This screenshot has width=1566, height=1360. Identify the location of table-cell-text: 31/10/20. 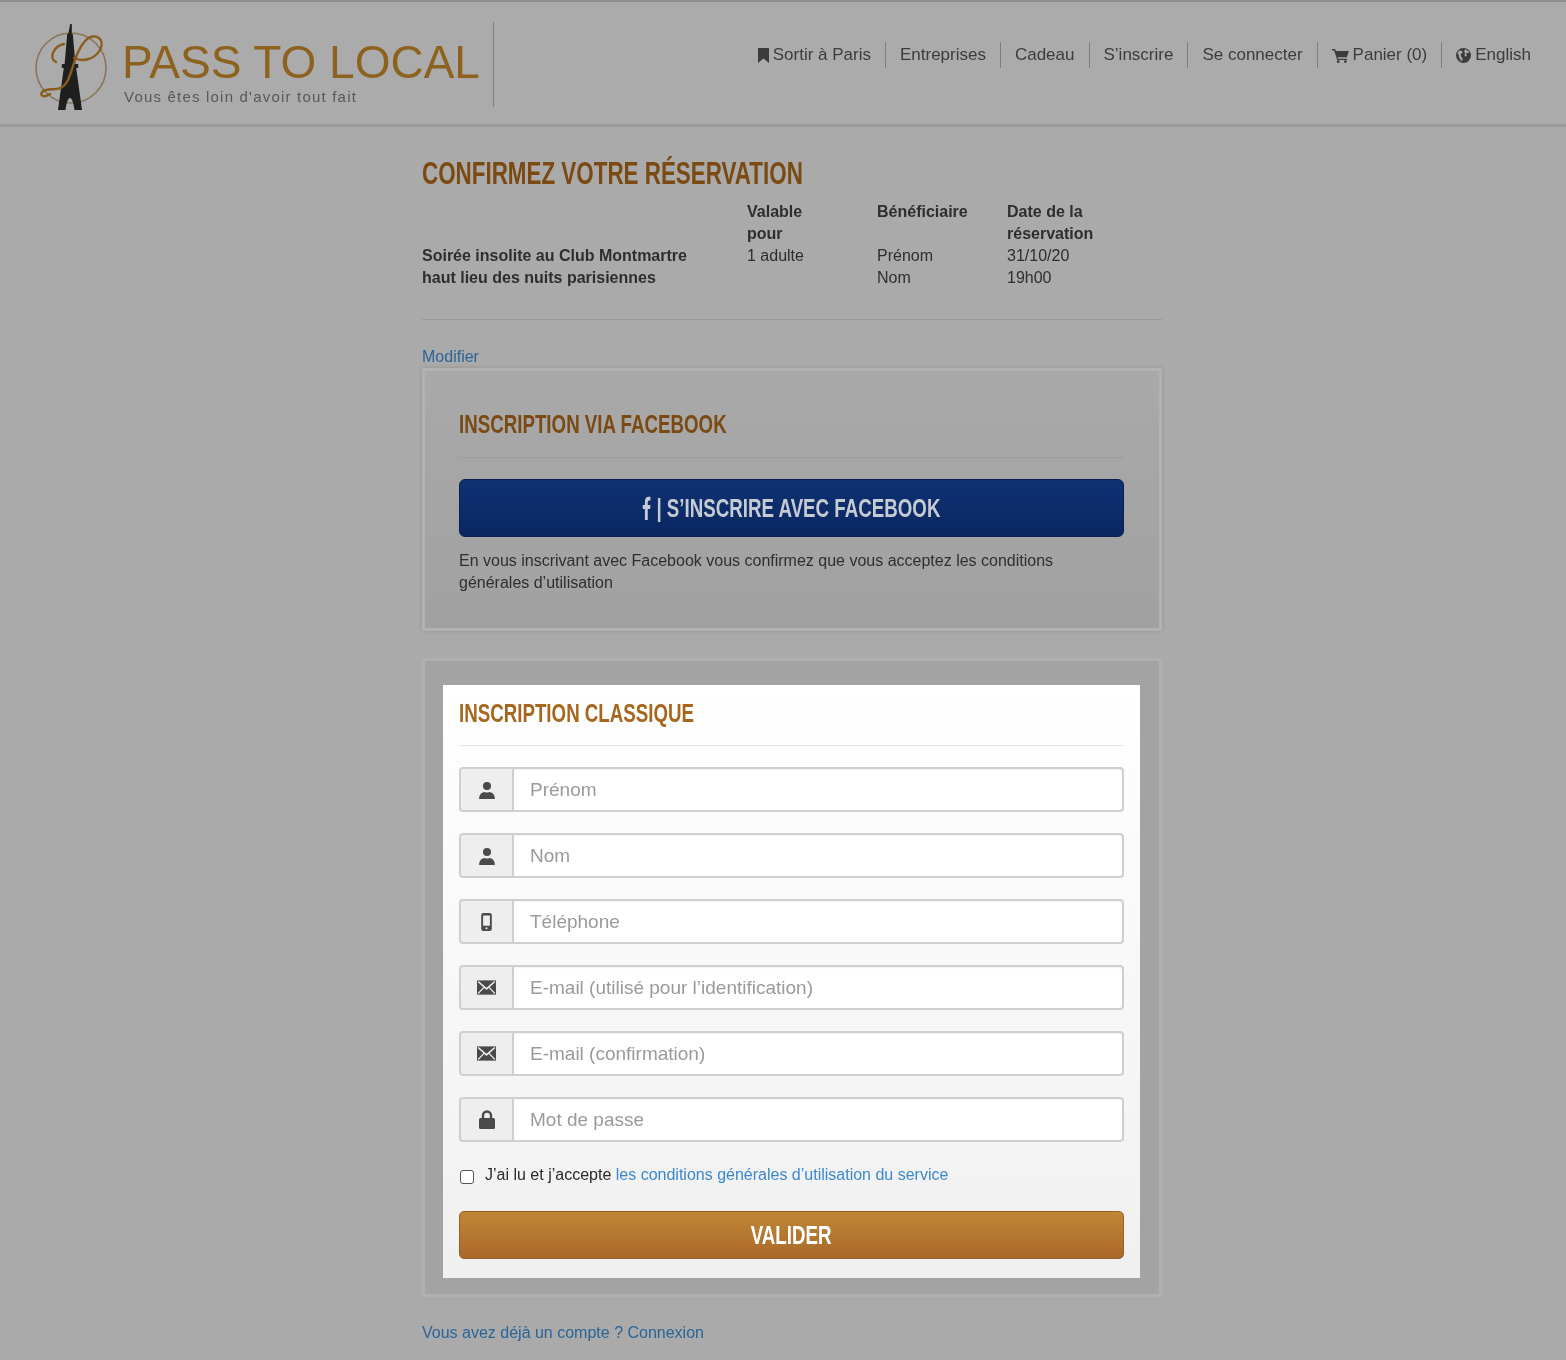
(1038, 256).